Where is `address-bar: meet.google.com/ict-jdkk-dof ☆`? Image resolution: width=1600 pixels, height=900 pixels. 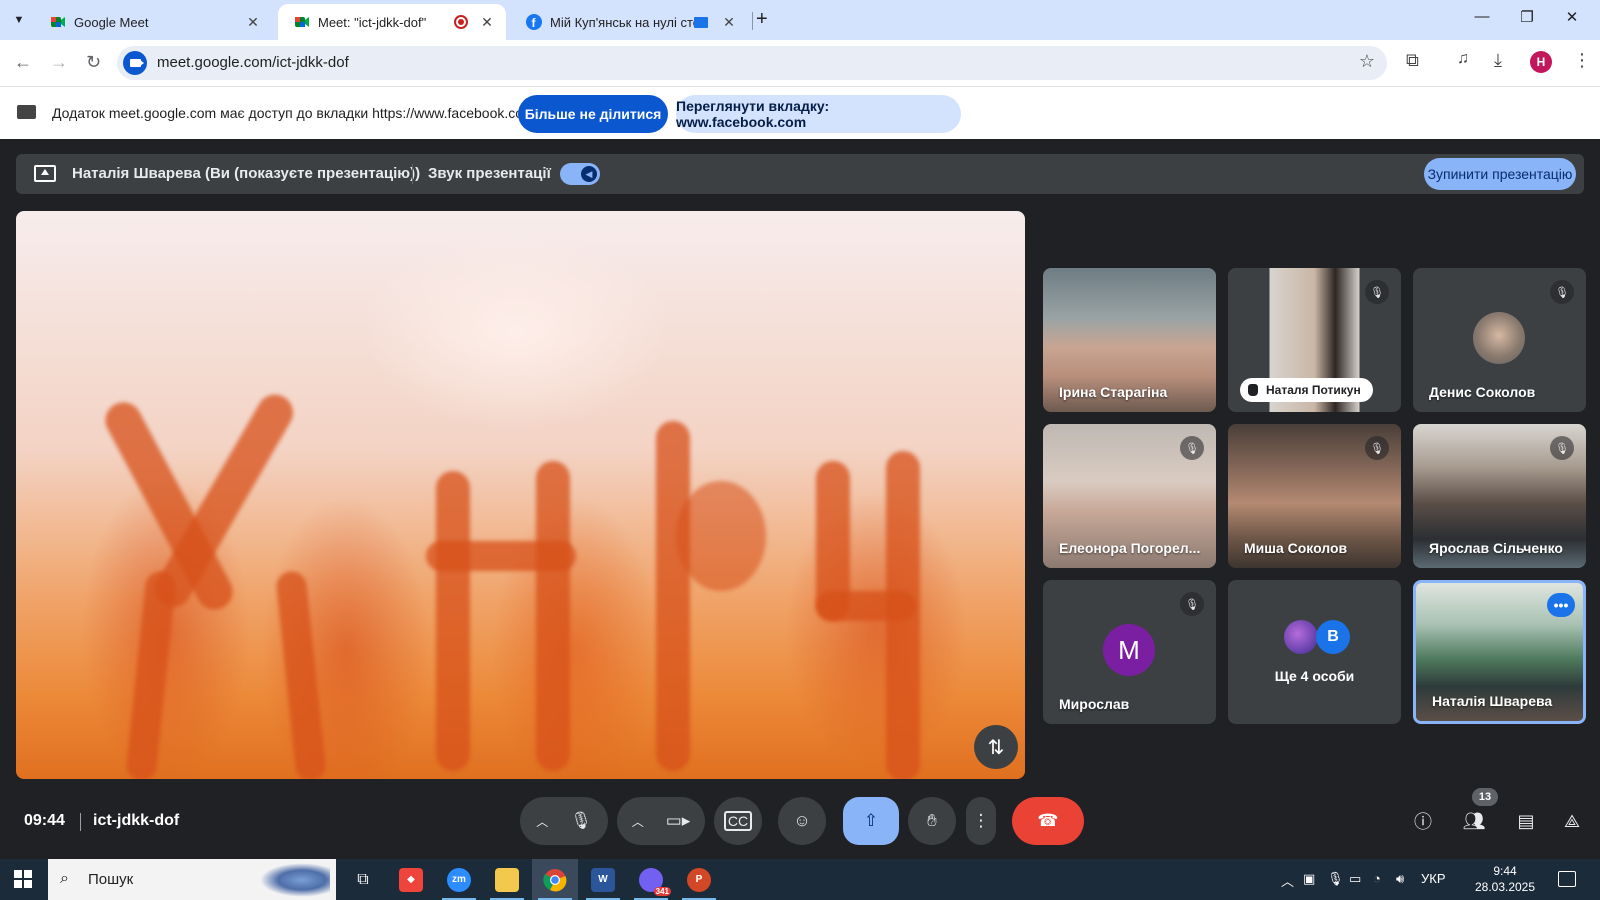
address-bar: meet.google.com/ict-jdkk-dof ☆ is located at coordinates (752, 63).